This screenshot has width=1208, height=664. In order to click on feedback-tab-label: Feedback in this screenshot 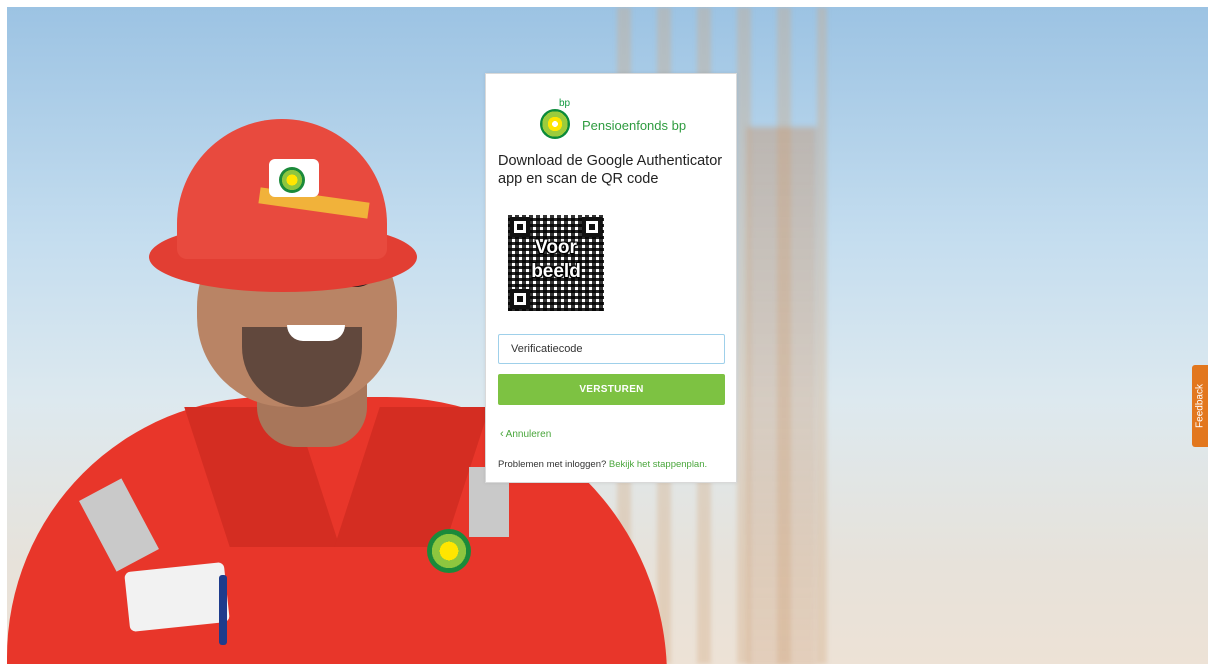, I will do `click(1200, 406)`.